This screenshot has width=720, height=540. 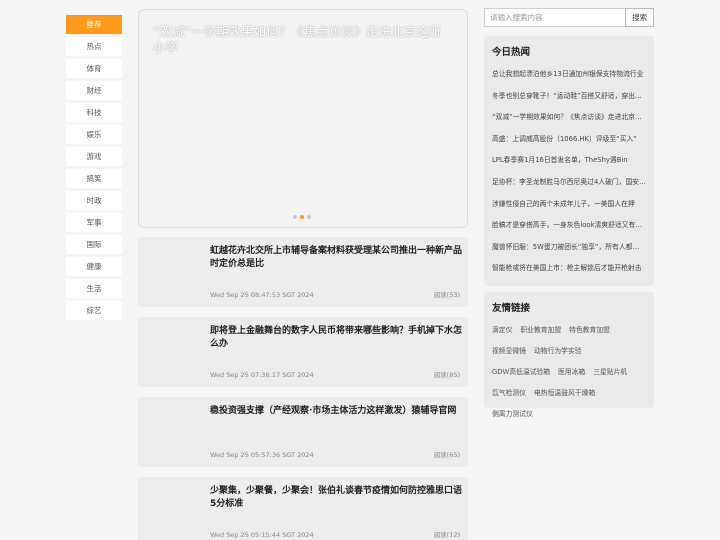 What do you see at coordinates (511, 308) in the screenshot?
I see `friend-links-title: 友情链接` at bounding box center [511, 308].